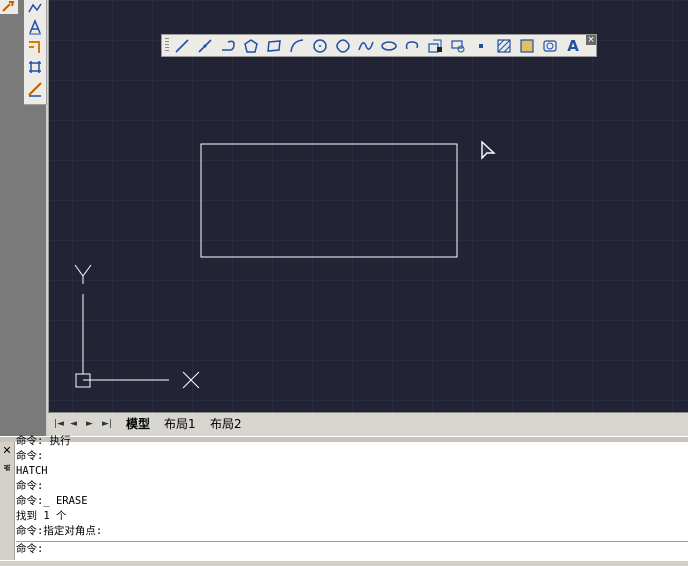  What do you see at coordinates (274, 46) in the screenshot?
I see `rectangle-icon` at bounding box center [274, 46].